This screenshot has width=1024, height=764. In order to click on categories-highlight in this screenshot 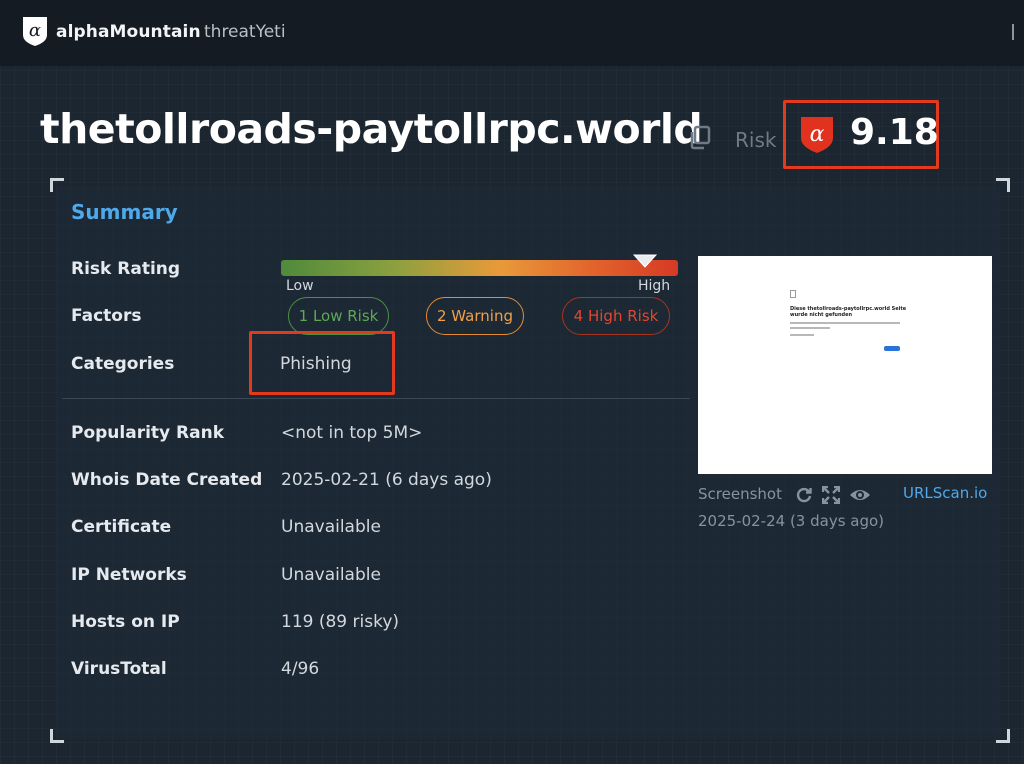, I will do `click(322, 363)`.